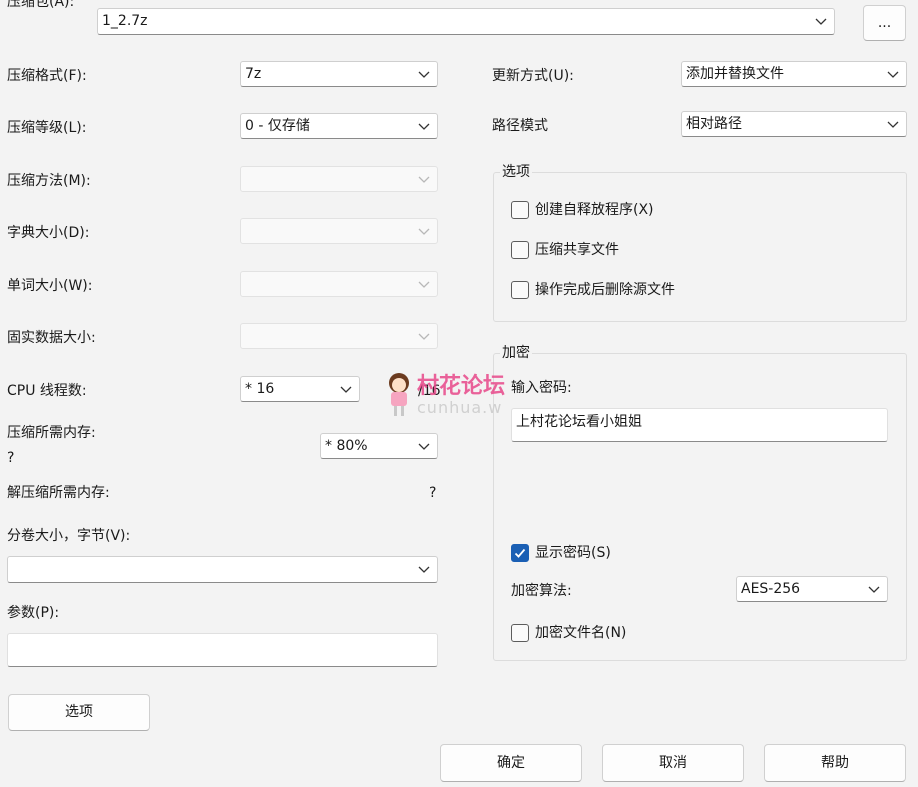  Describe the element at coordinates (714, 124) in the screenshot. I see `path-value: 相对路径` at that location.